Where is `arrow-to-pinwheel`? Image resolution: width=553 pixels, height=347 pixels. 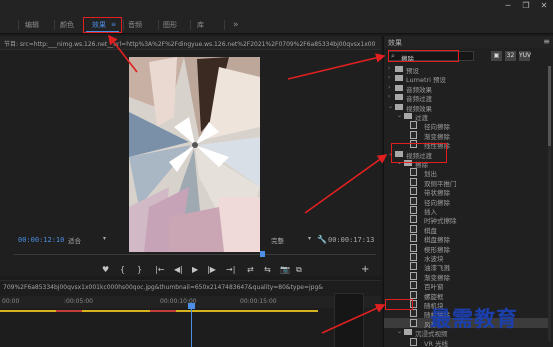 arrow-to-pinwheel is located at coordinates (353, 318).